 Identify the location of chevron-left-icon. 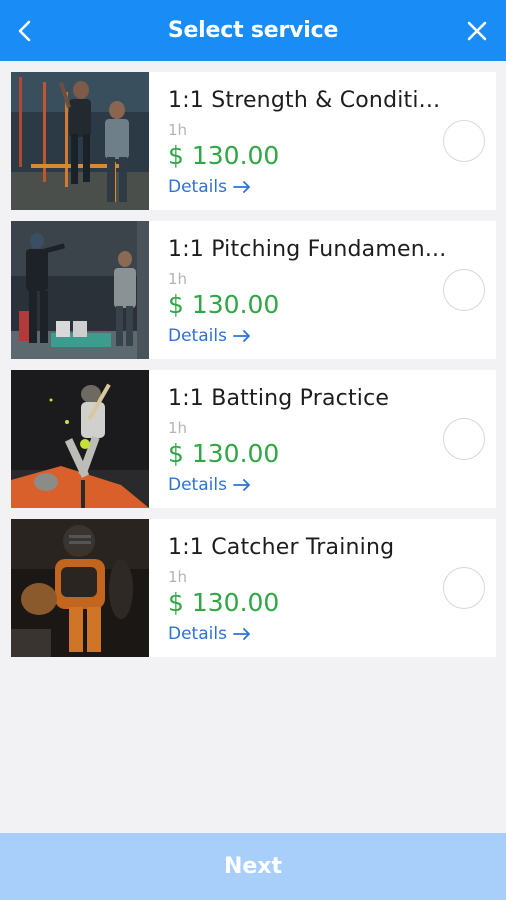
(24, 31).